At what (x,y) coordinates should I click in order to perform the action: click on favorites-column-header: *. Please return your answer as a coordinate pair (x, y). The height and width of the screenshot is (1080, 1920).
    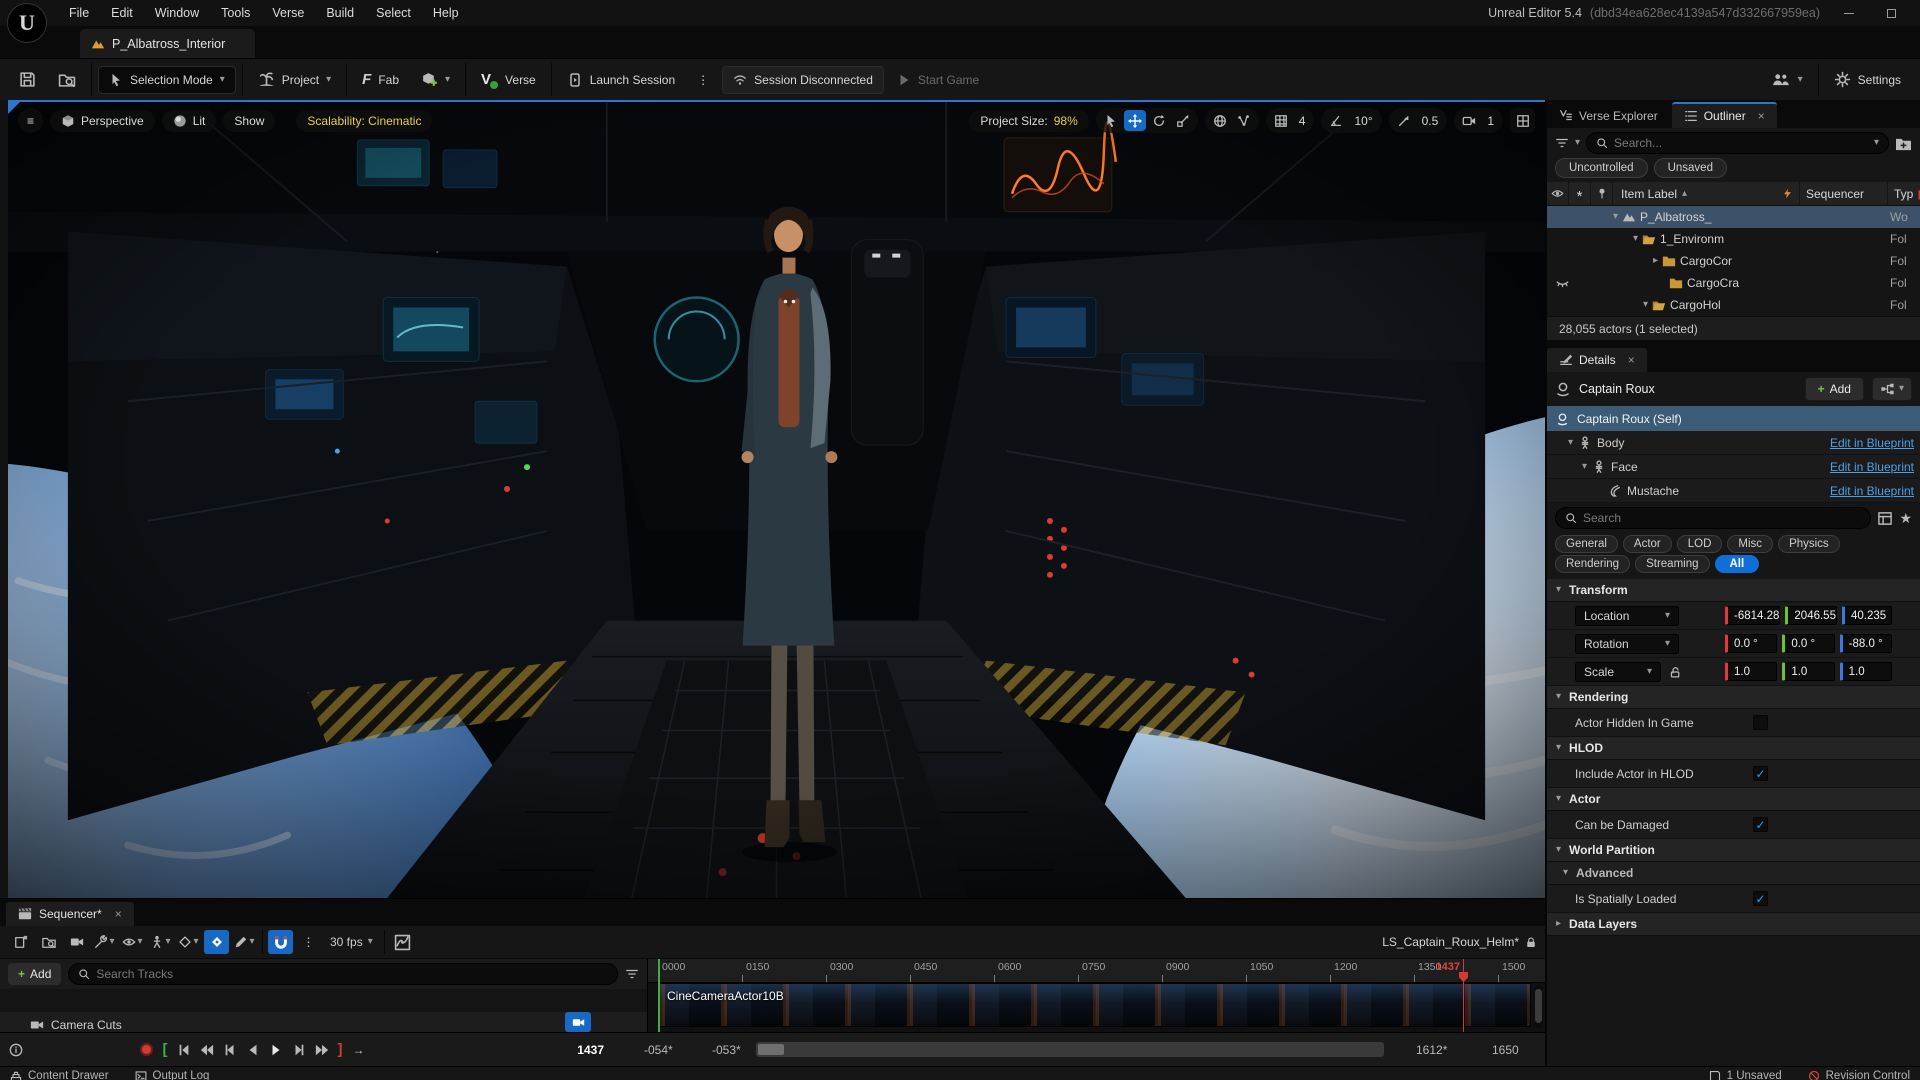
    Looking at the image, I should click on (1580, 193).